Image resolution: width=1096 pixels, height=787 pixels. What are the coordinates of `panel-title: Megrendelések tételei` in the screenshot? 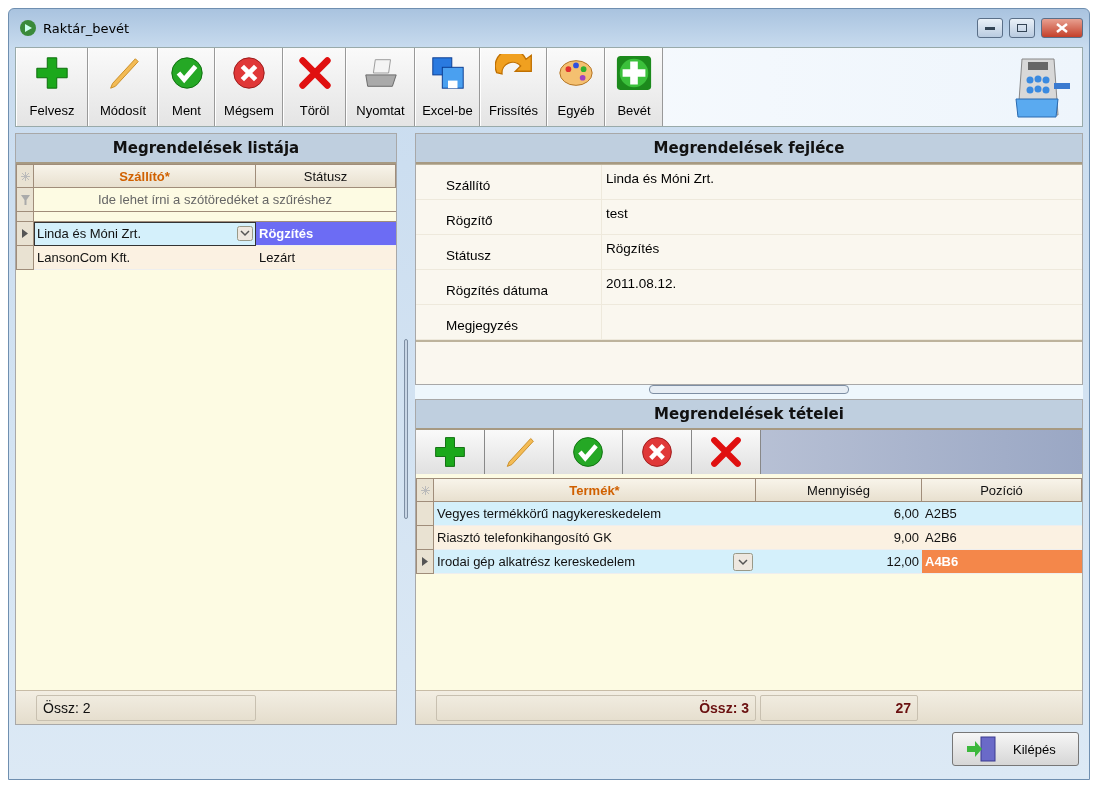 It's located at (749, 415).